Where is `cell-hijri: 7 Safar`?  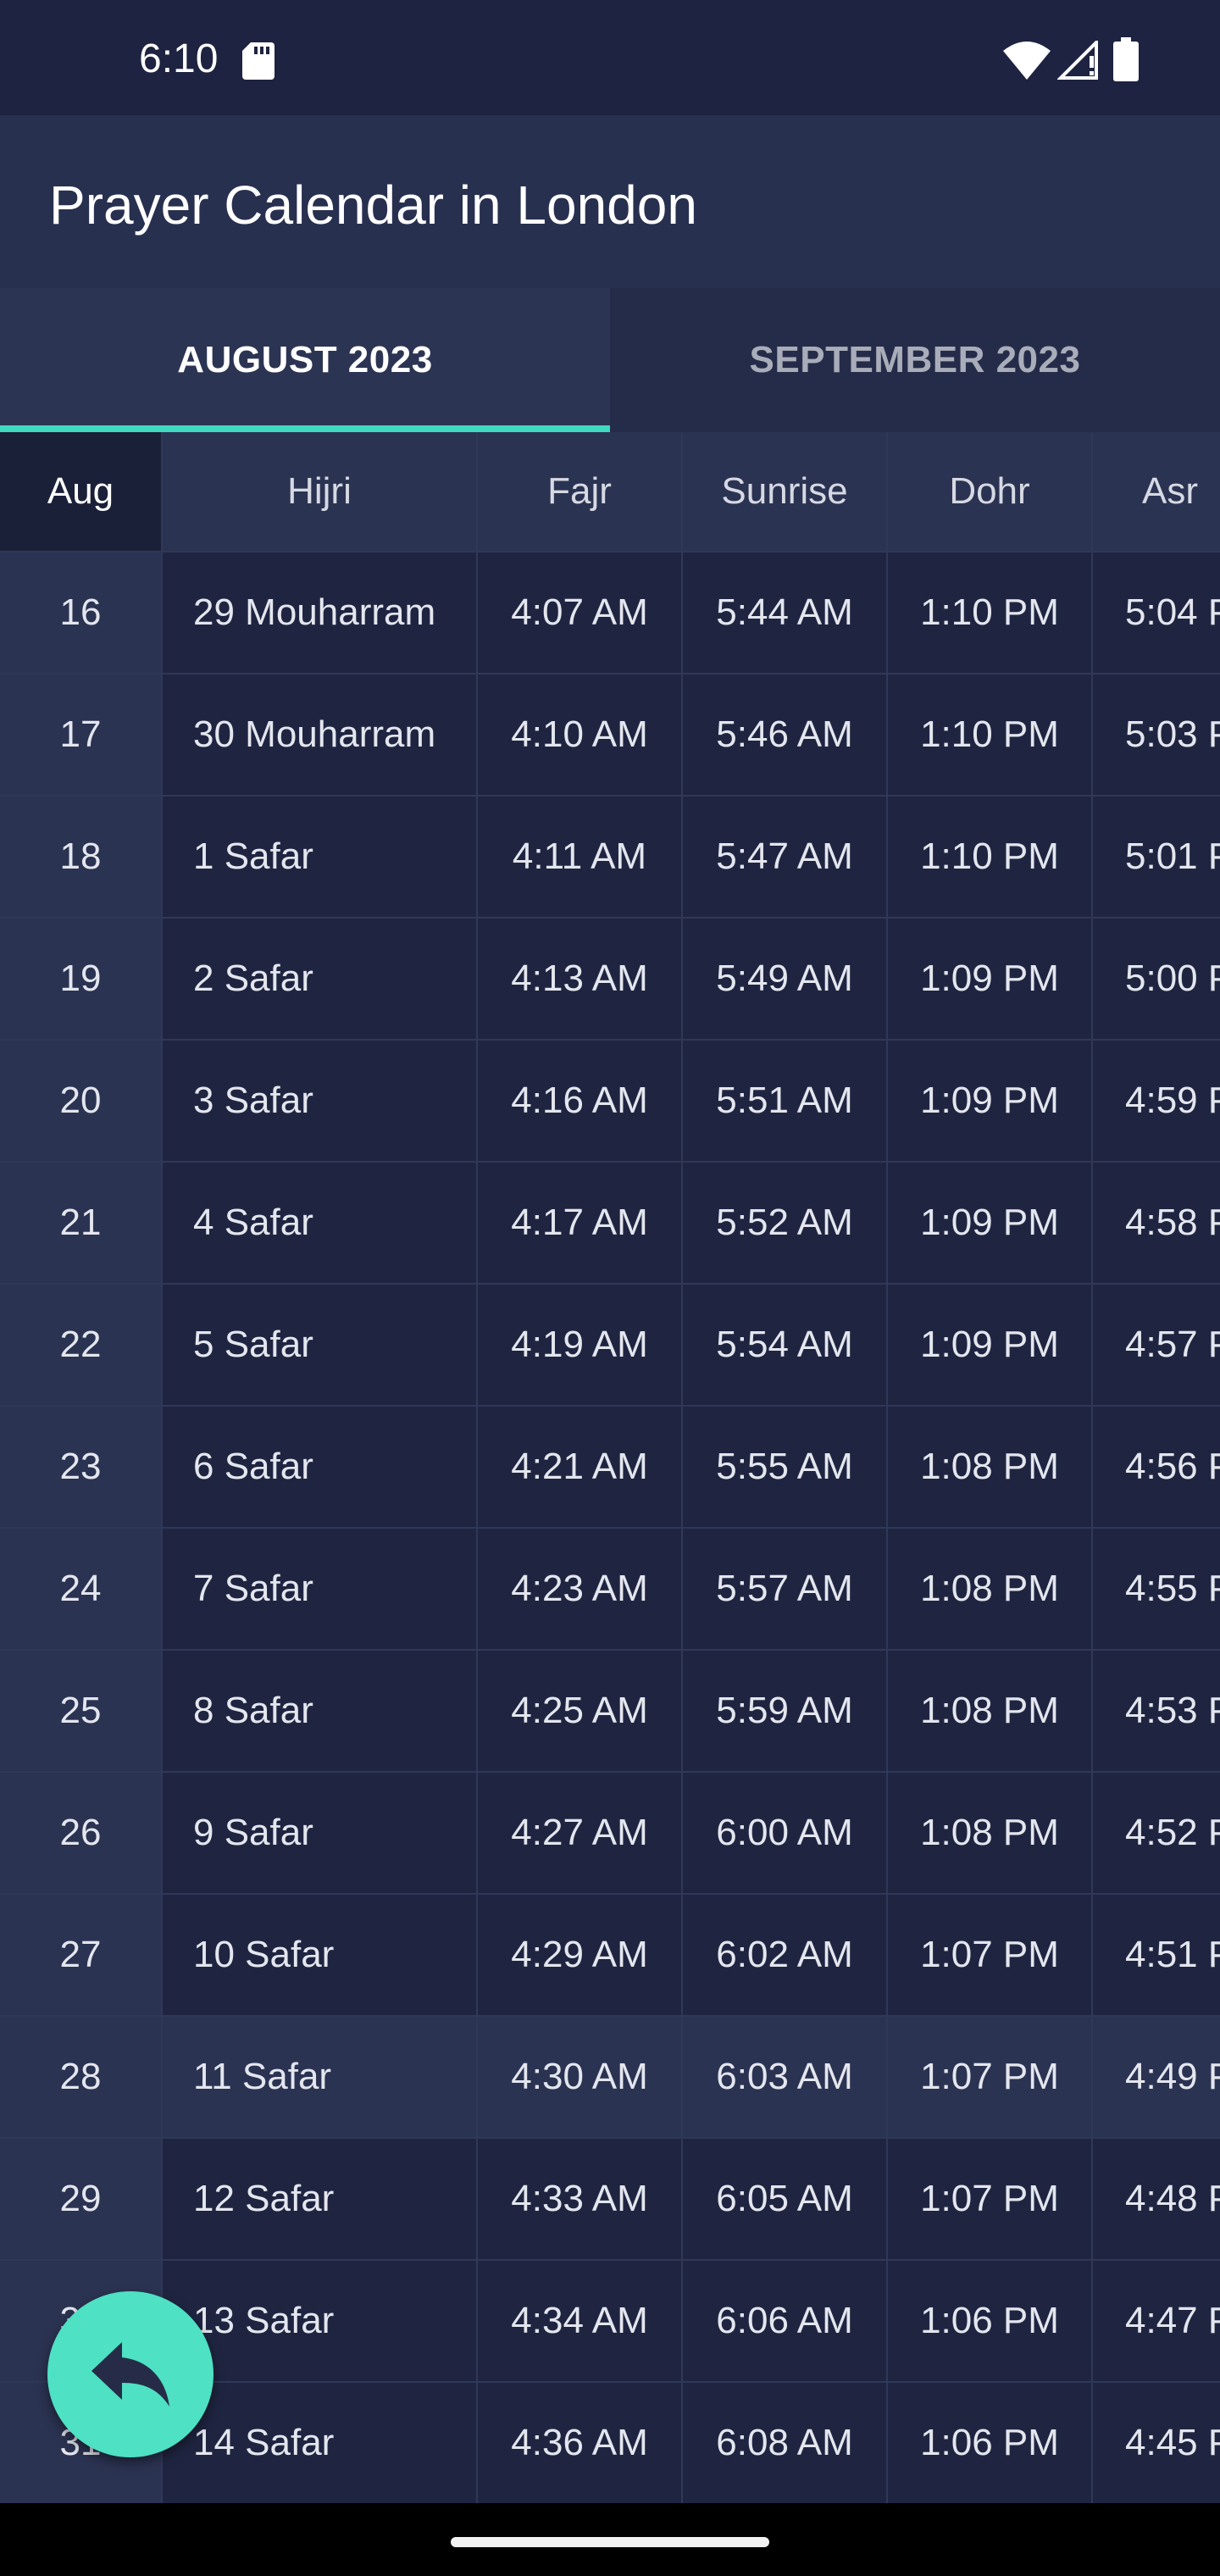
cell-hijri: 7 Safar is located at coordinates (320, 1589).